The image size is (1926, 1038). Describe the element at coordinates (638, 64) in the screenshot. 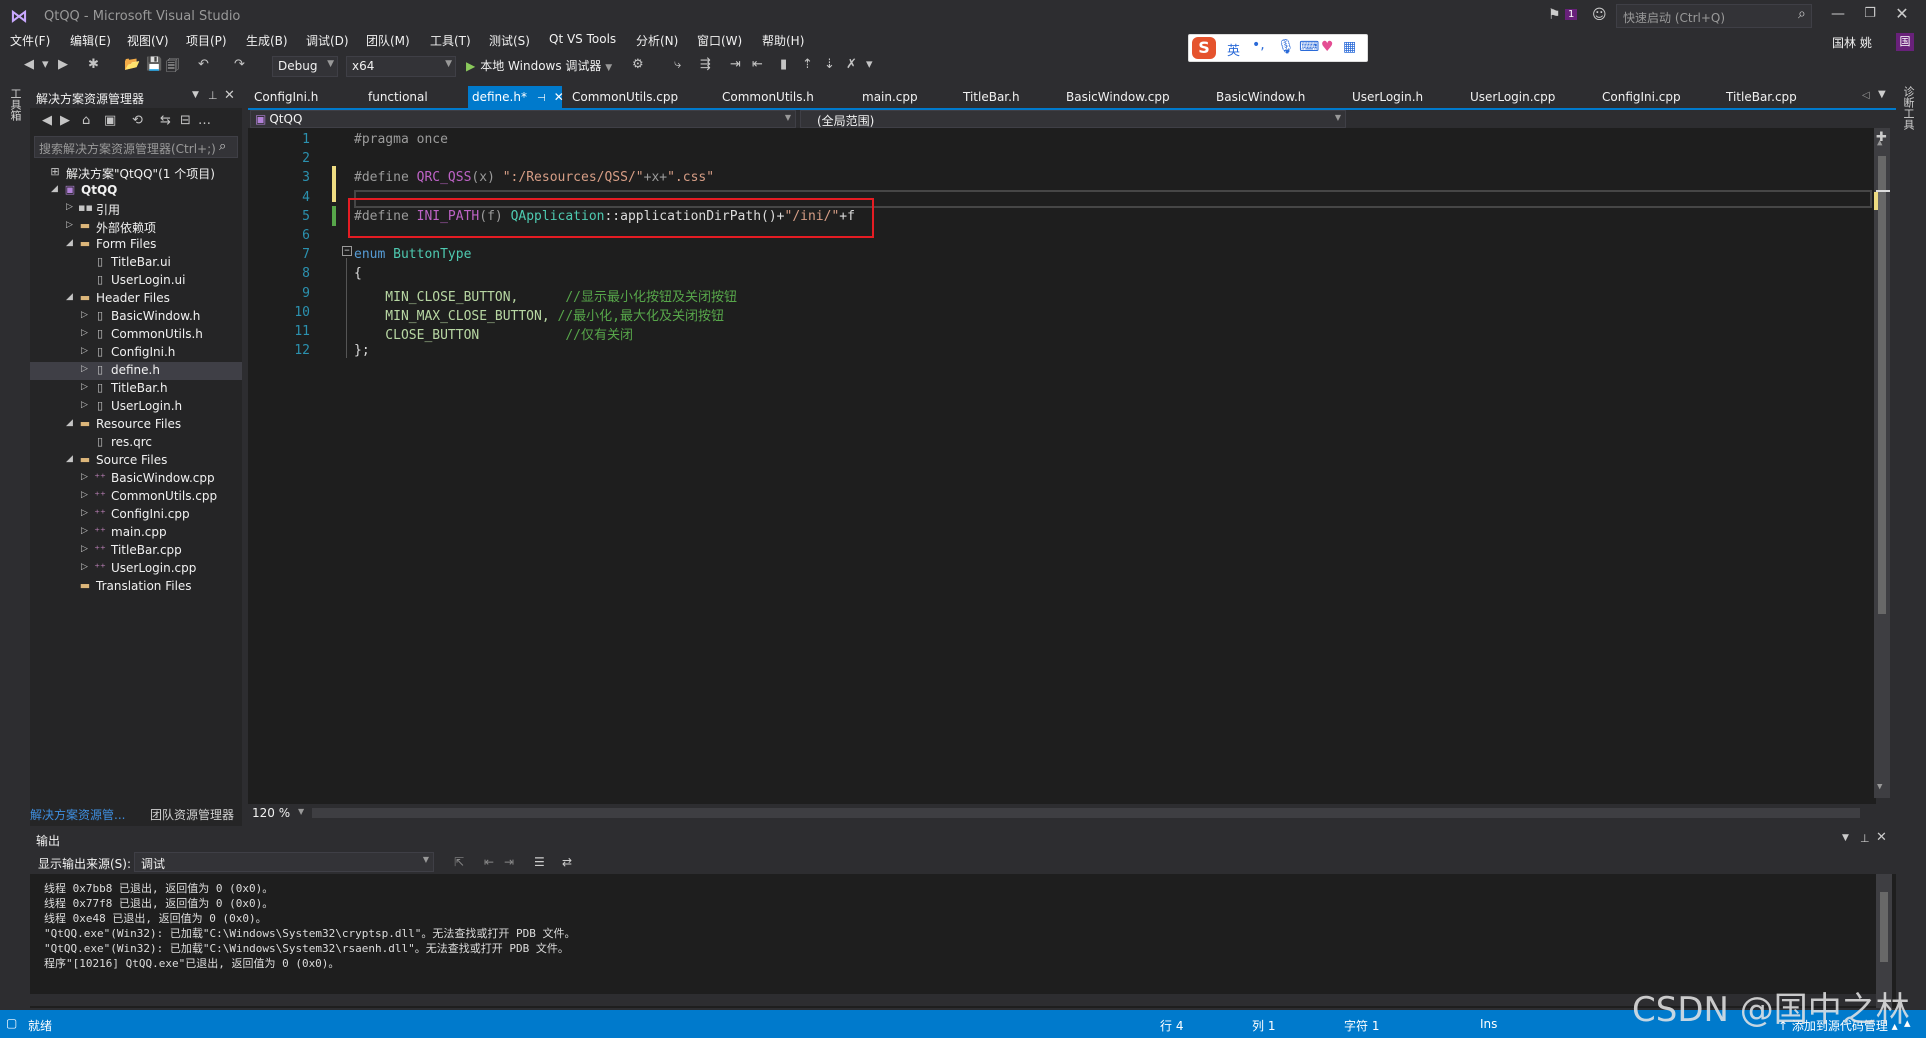

I see `attach-process-icon: ⚙` at that location.